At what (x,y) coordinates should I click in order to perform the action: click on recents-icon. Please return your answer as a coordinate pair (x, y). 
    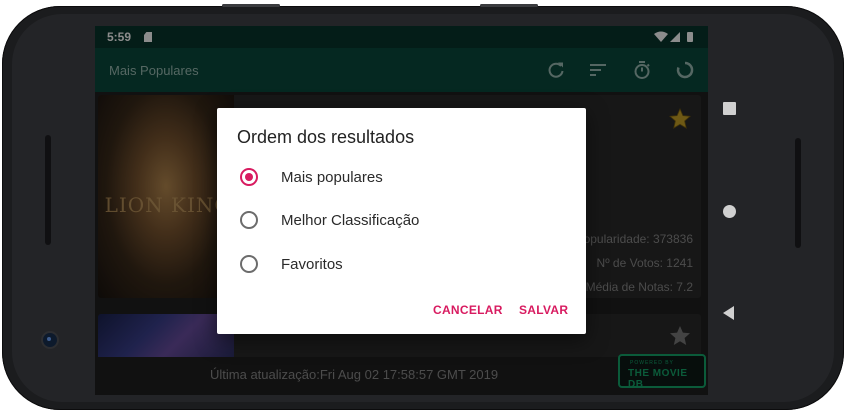
    Looking at the image, I should click on (729, 108).